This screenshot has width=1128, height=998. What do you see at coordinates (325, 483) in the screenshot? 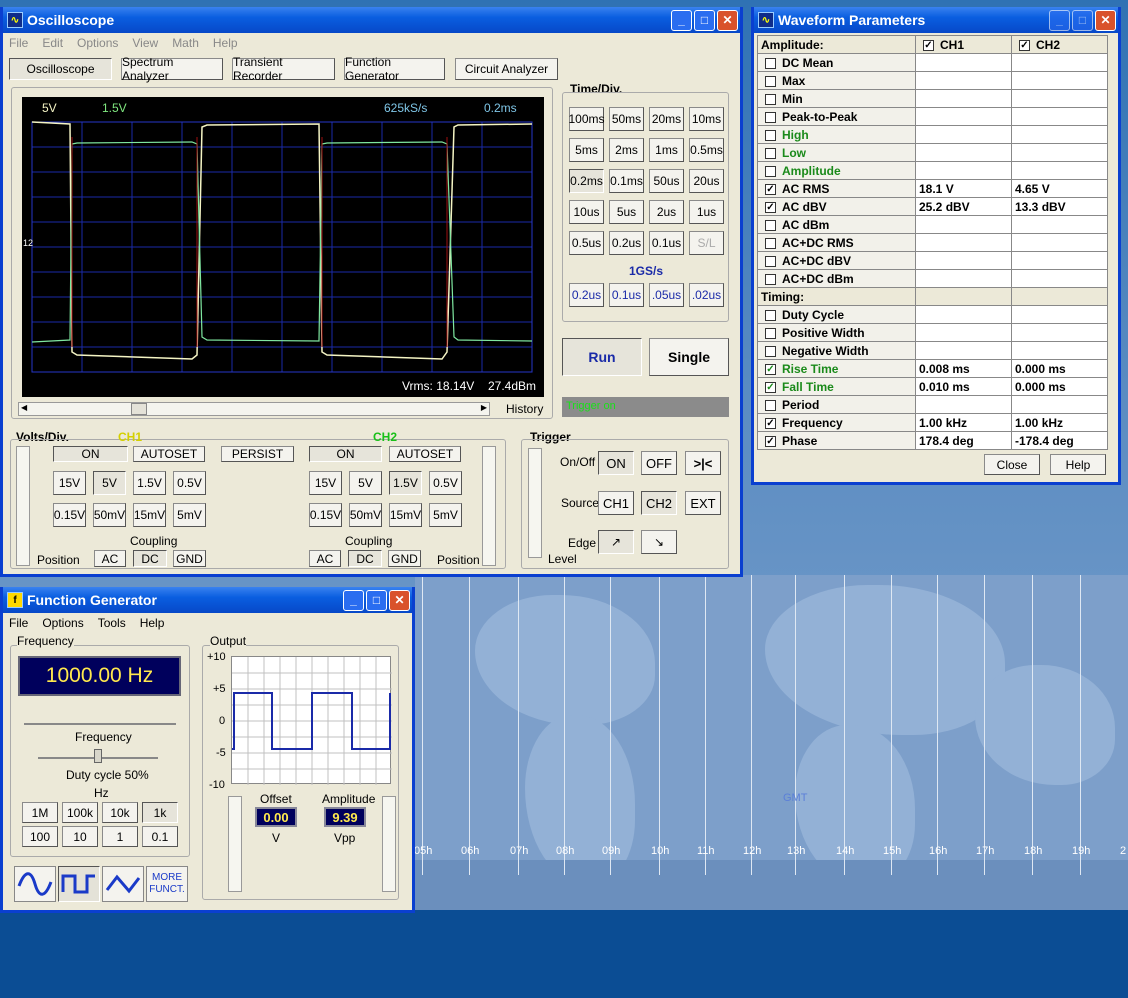
I see `ch2-volts-15V: 15V` at bounding box center [325, 483].